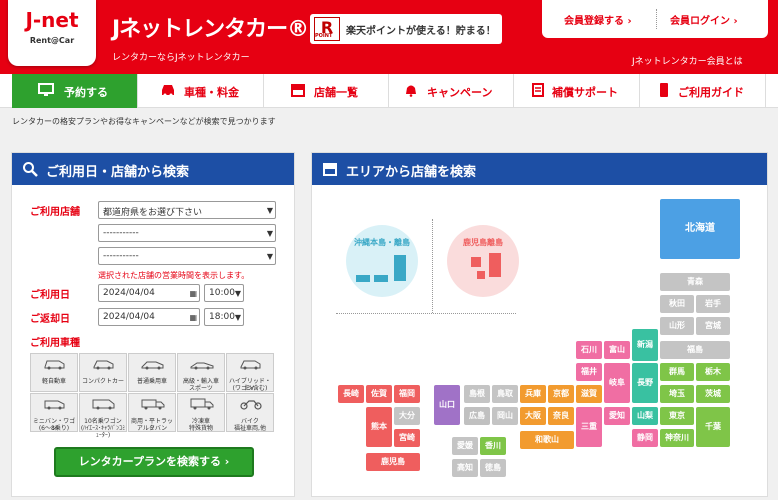 The width and height of the screenshot is (778, 500). I want to click on pref-yamagata: 山形, so click(677, 326).